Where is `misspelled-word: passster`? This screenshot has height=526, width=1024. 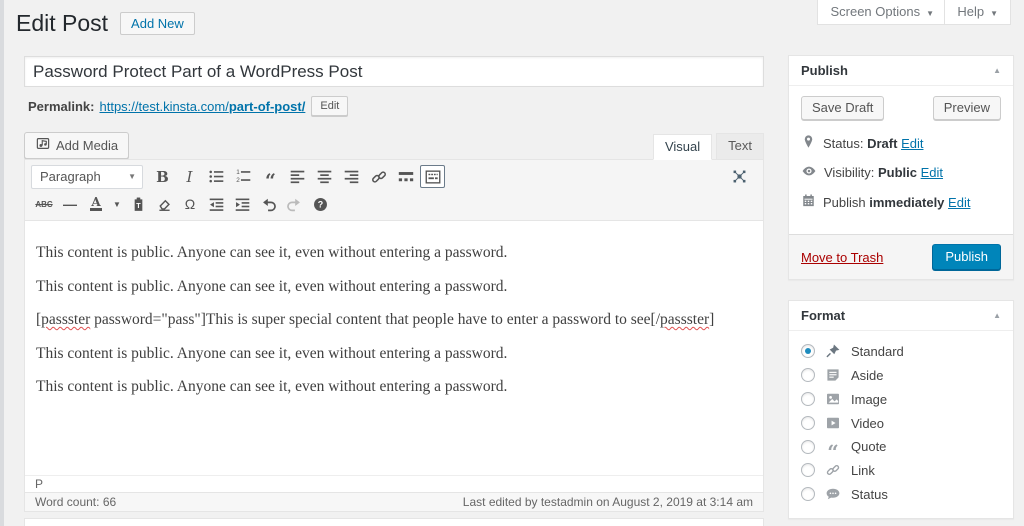 misspelled-word: passster is located at coordinates (66, 319).